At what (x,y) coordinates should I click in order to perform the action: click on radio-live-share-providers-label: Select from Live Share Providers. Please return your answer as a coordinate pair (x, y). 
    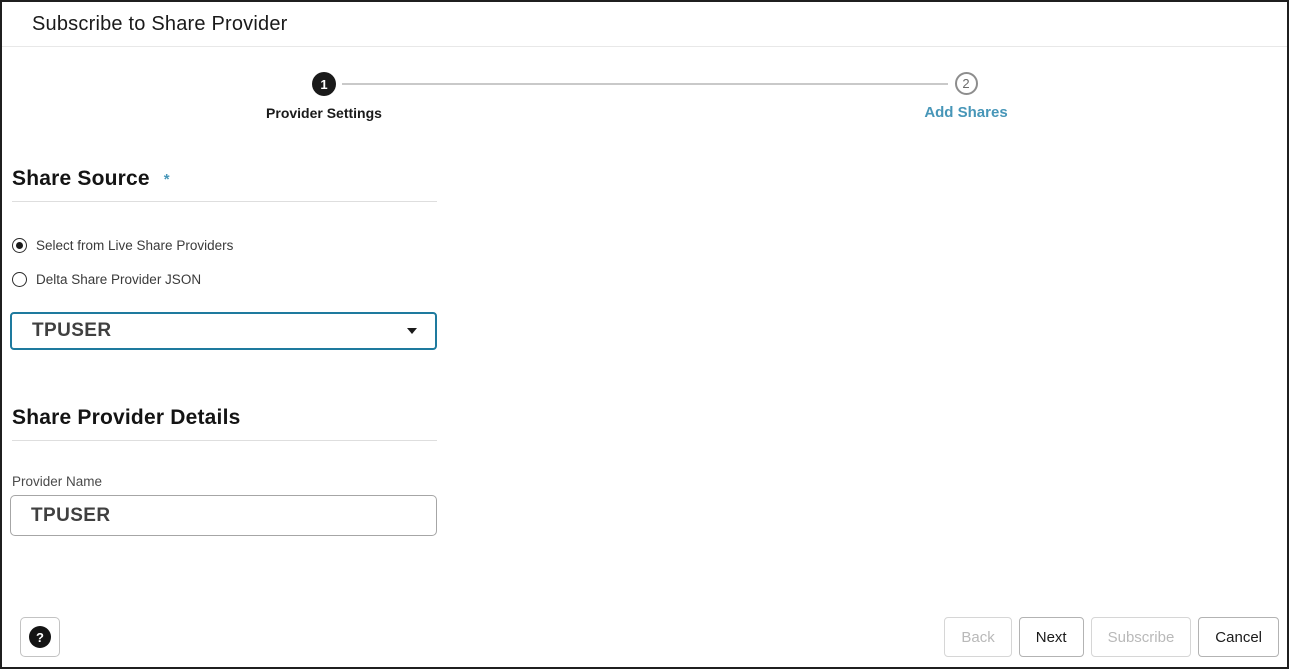
    Looking at the image, I should click on (135, 245).